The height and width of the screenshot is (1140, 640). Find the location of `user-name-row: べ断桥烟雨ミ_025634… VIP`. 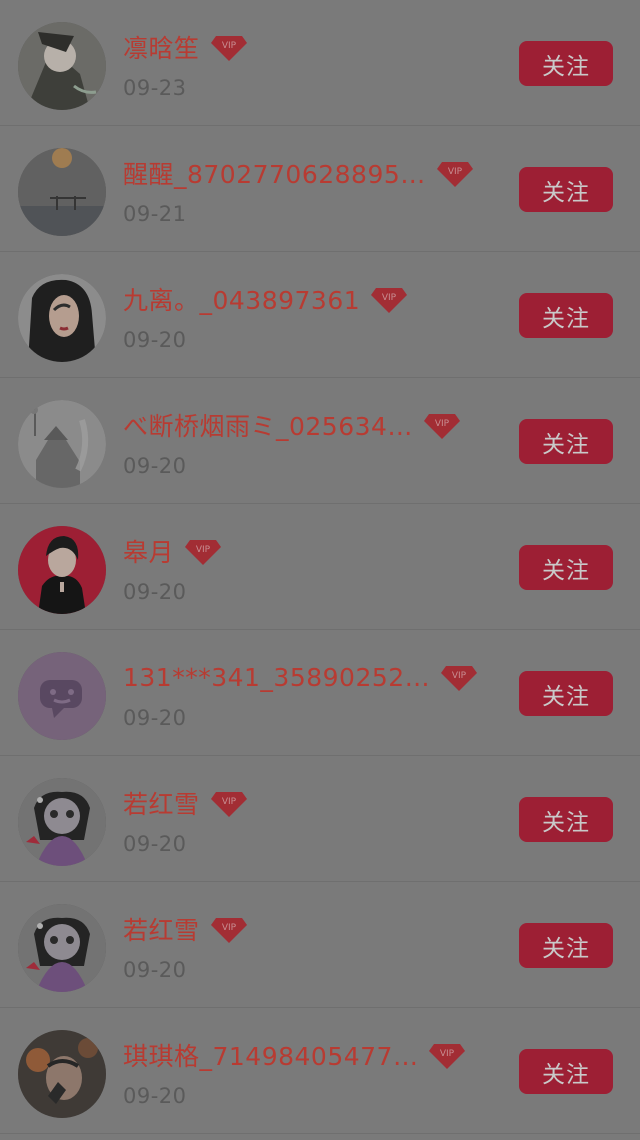

user-name-row: べ断桥烟雨ミ_025634… VIP is located at coordinates (292, 425).